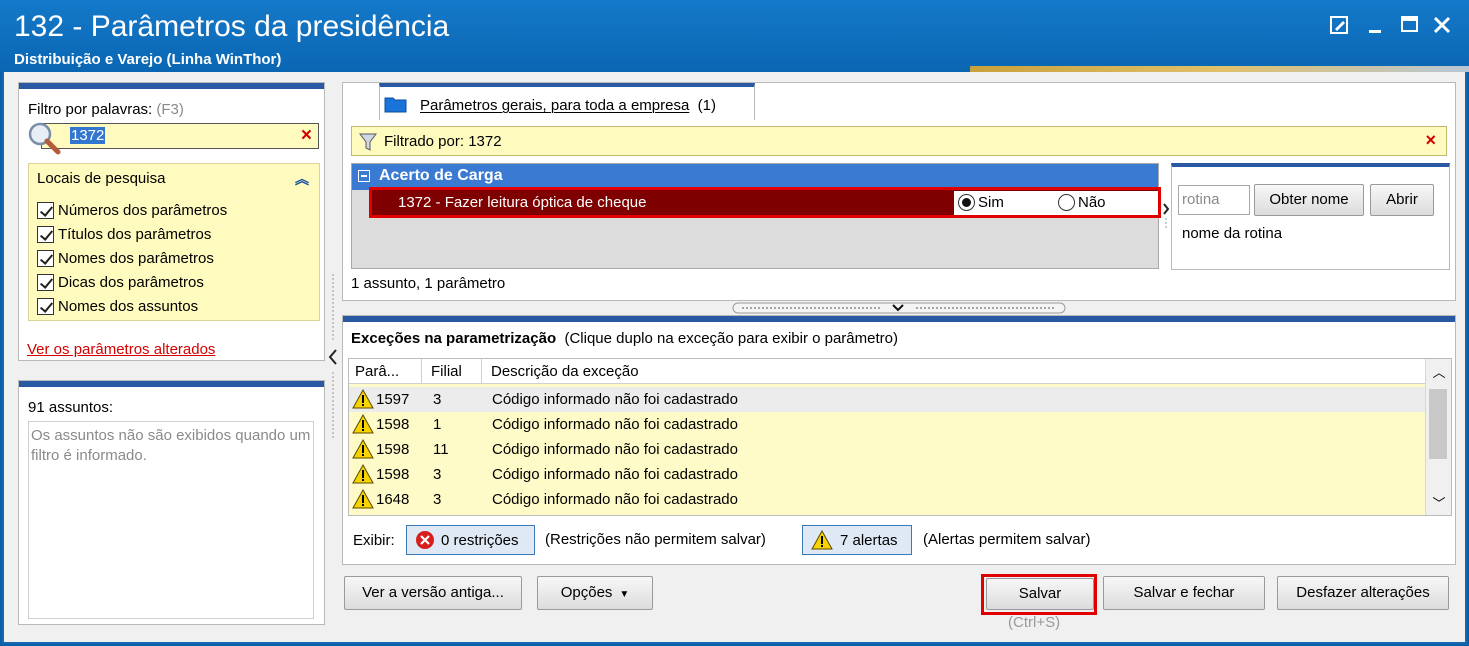 This screenshot has height=646, width=1469. What do you see at coordinates (446, 371) in the screenshot?
I see `col-filial: Filial` at bounding box center [446, 371].